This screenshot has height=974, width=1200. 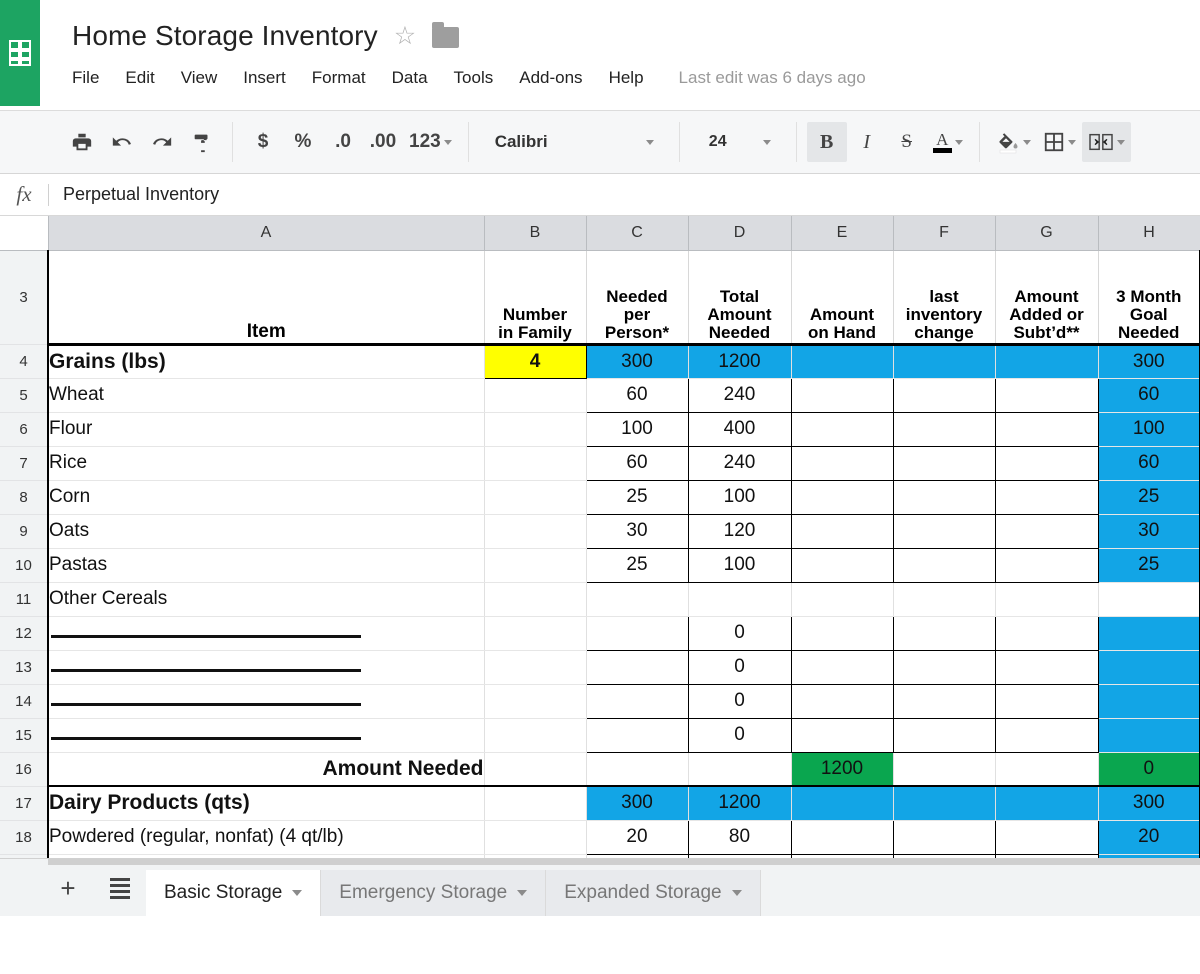 I want to click on cell-e14, so click(x=842, y=701).